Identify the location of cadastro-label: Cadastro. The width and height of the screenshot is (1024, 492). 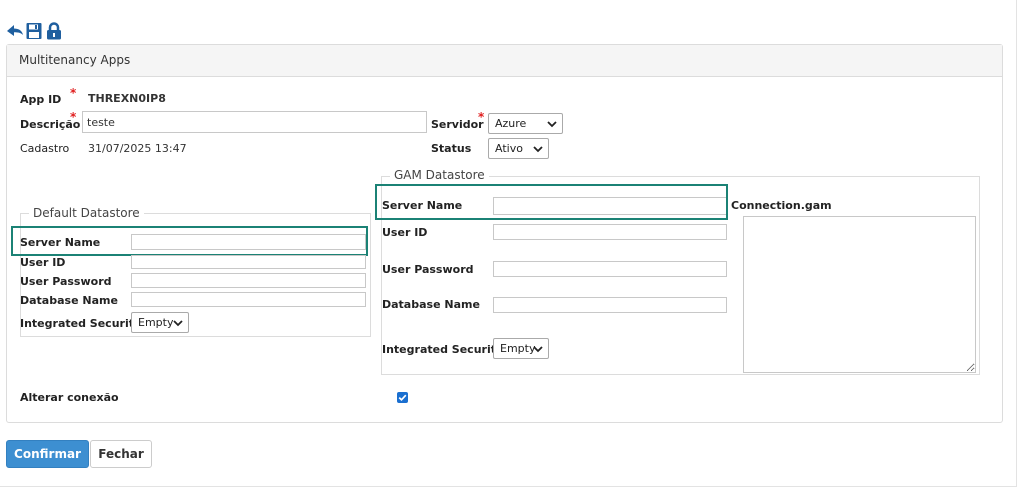
(45, 148).